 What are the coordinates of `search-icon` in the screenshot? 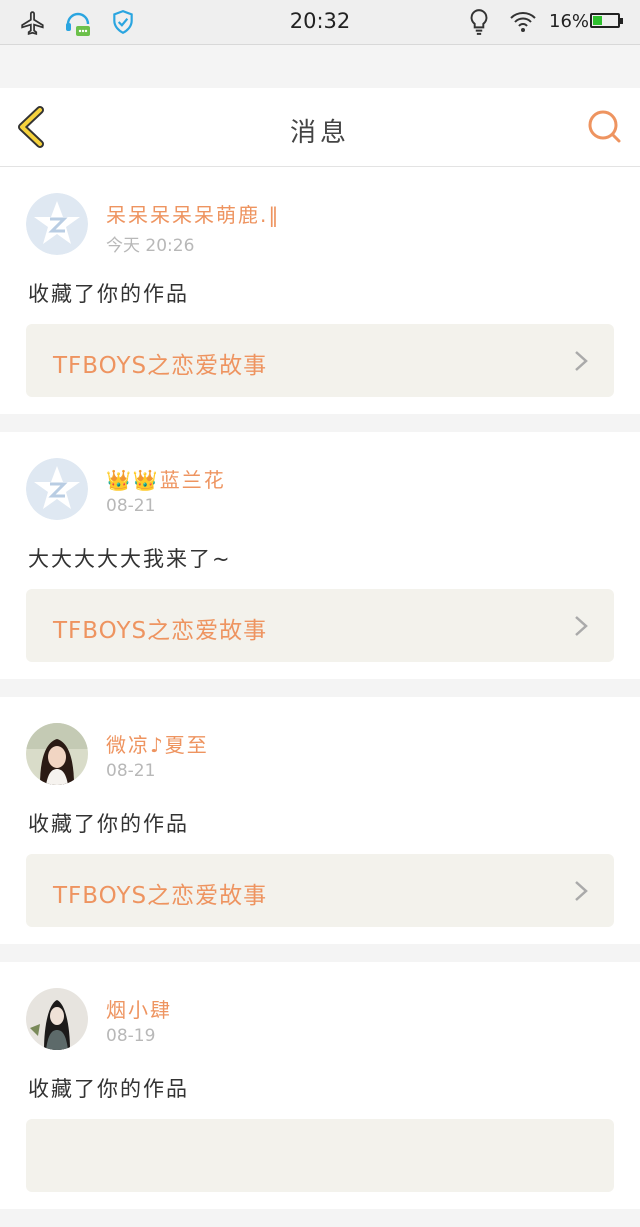 It's located at (604, 126).